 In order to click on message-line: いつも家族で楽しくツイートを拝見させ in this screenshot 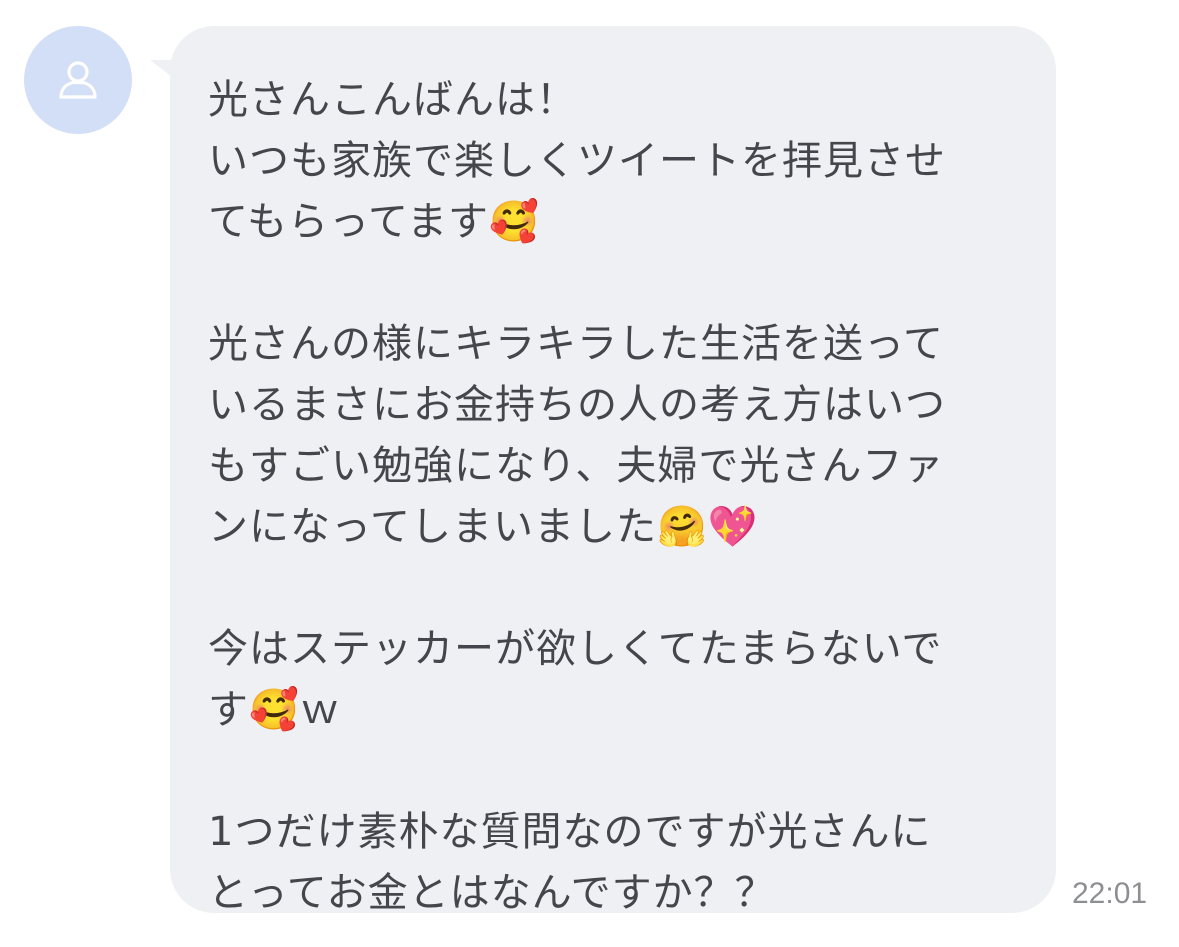, I will do `click(577, 161)`.